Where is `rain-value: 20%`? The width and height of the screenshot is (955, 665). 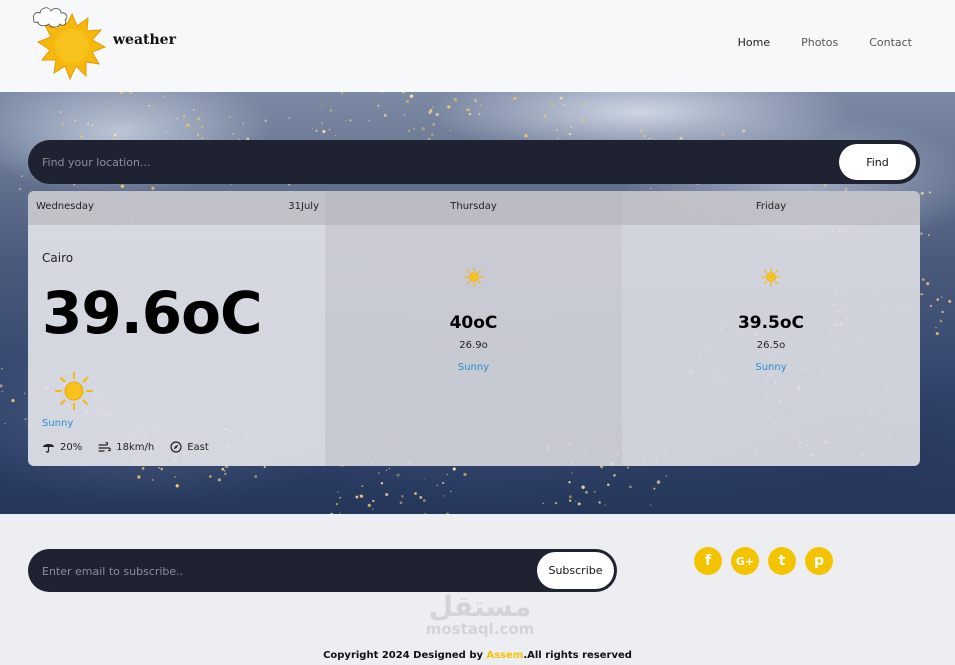
rain-value: 20% is located at coordinates (71, 447).